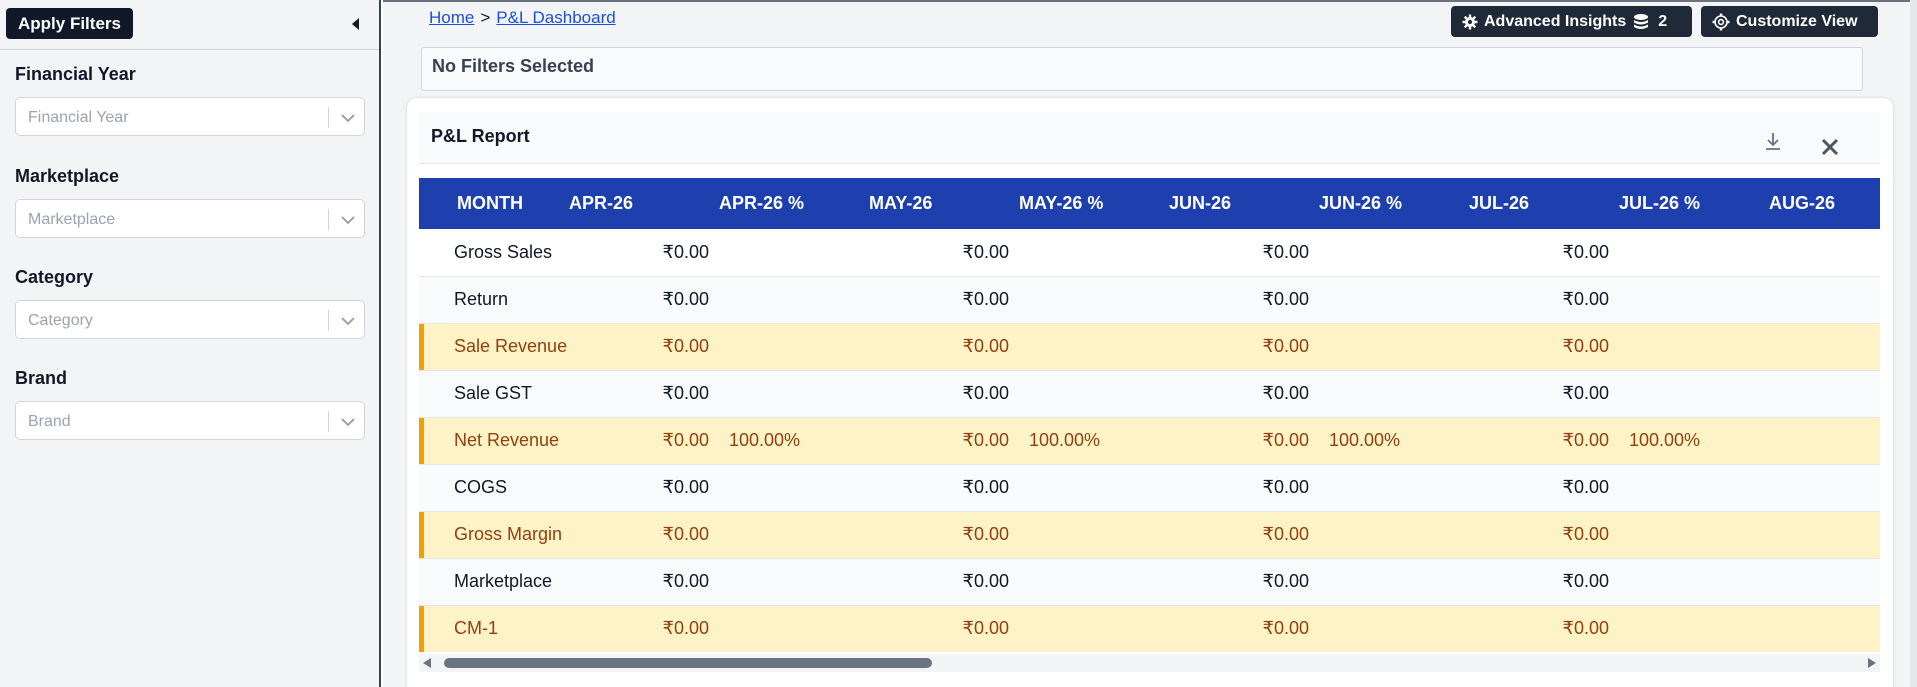 Image resolution: width=1917 pixels, height=687 pixels. I want to click on table-row: Return ₹0.00 ₹0.00 ₹0.00 ₹0.00, so click(1149, 300).